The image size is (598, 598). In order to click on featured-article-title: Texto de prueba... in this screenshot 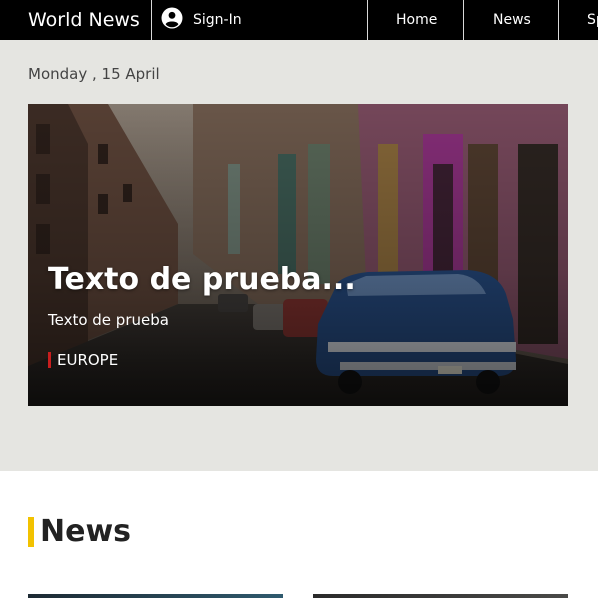, I will do `click(202, 279)`.